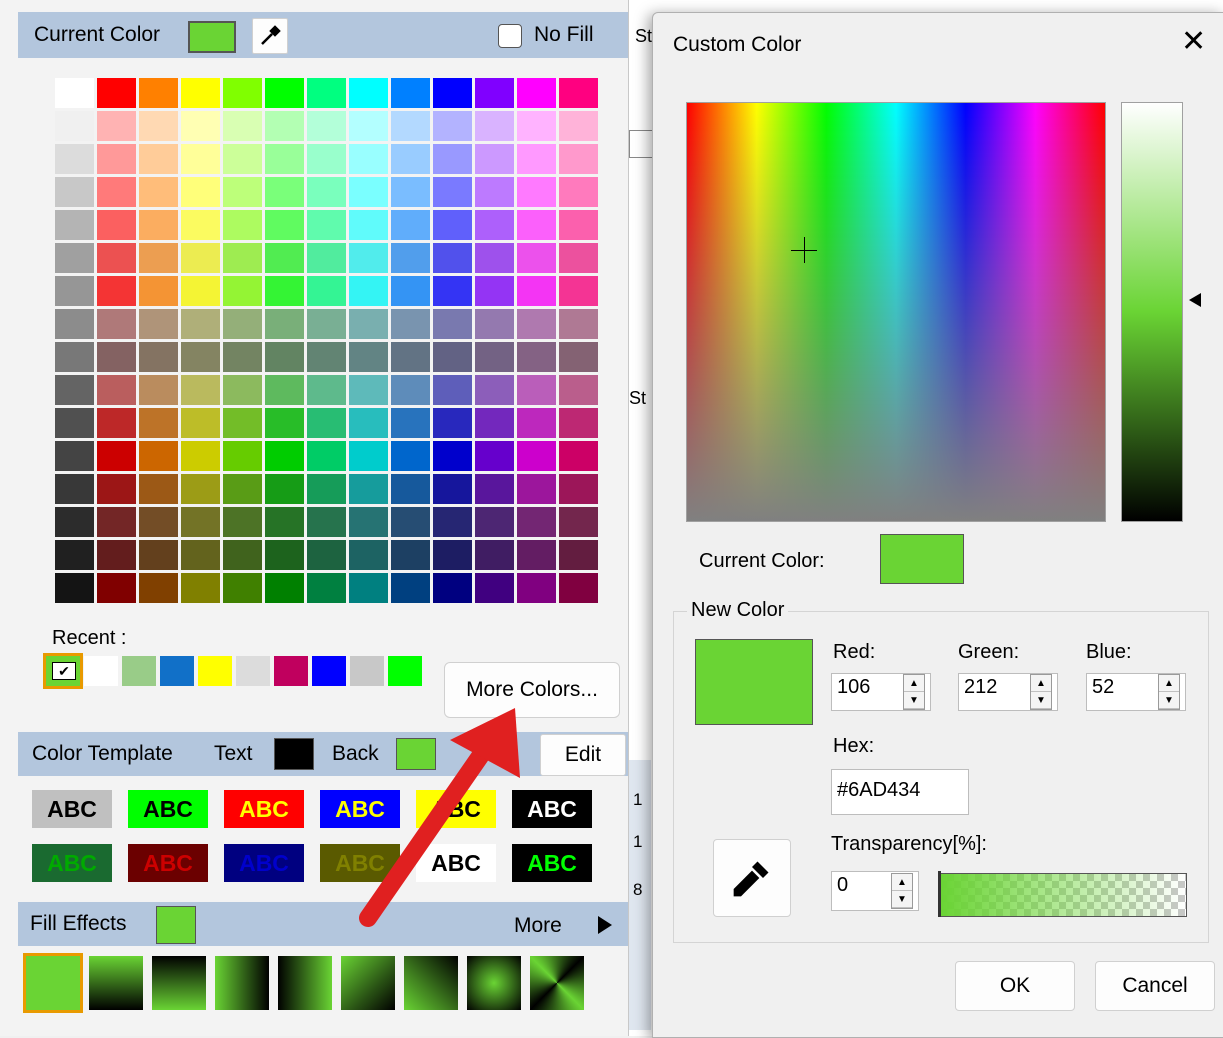 The height and width of the screenshot is (1038, 1223). I want to click on luminance-slider, so click(1152, 312).